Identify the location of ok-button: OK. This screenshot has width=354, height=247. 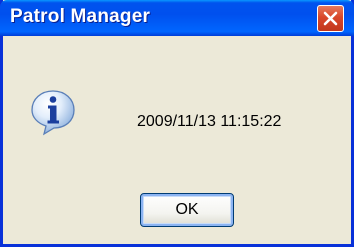
(187, 210).